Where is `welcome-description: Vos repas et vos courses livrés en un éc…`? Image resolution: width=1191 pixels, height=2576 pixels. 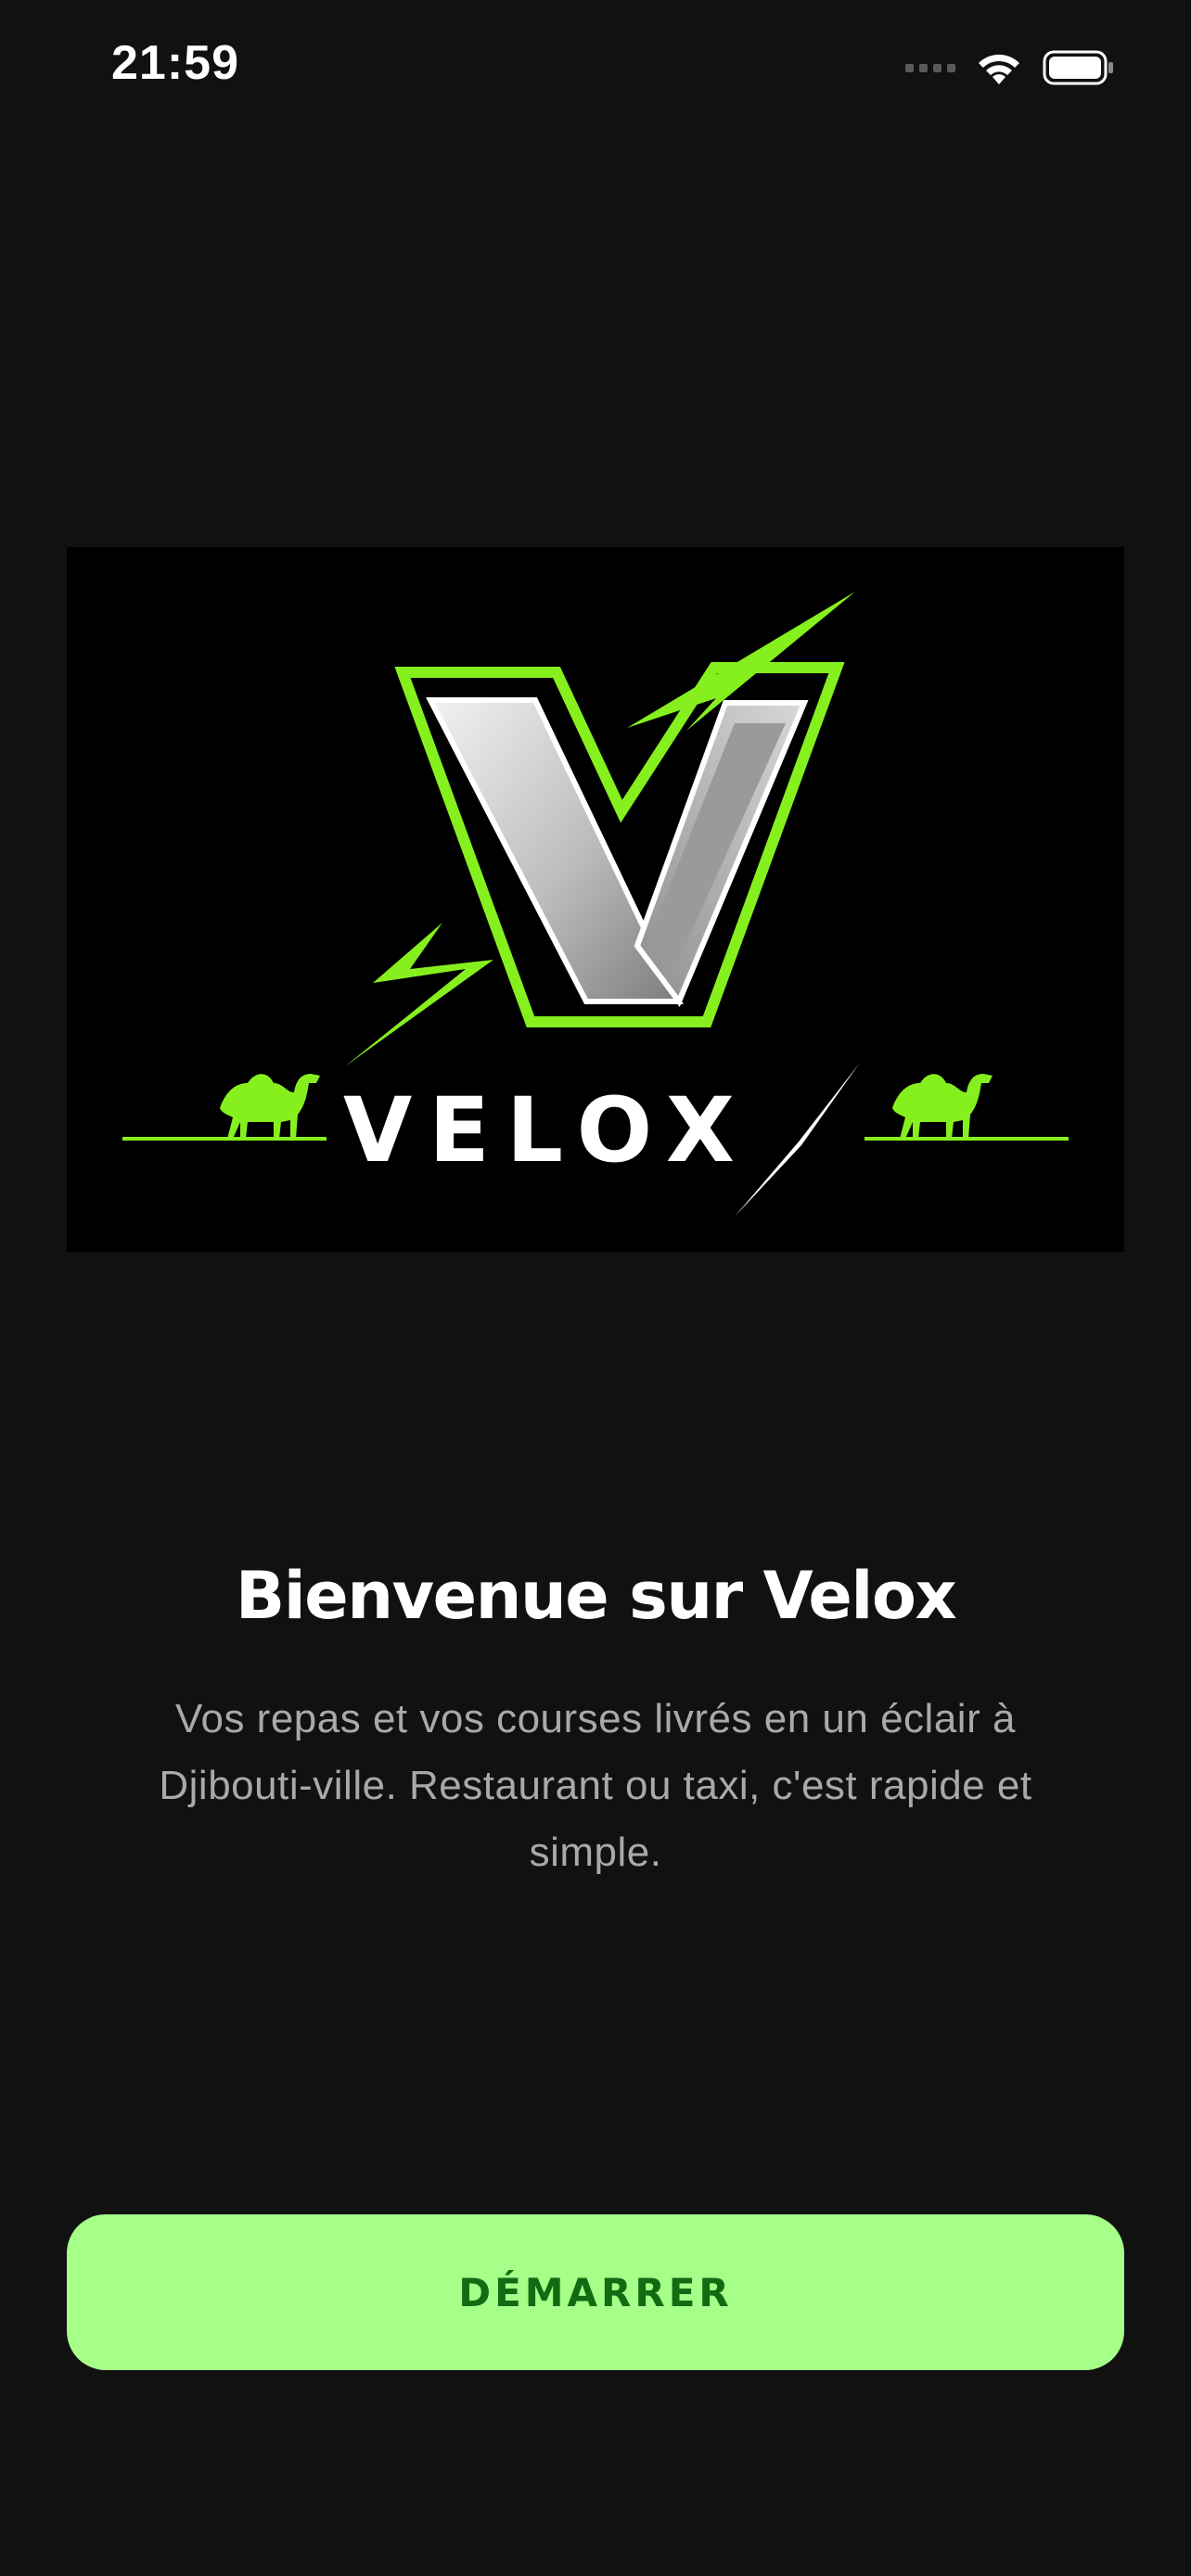
welcome-description: Vos repas et vos courses livrés en un éc… is located at coordinates (595, 1786).